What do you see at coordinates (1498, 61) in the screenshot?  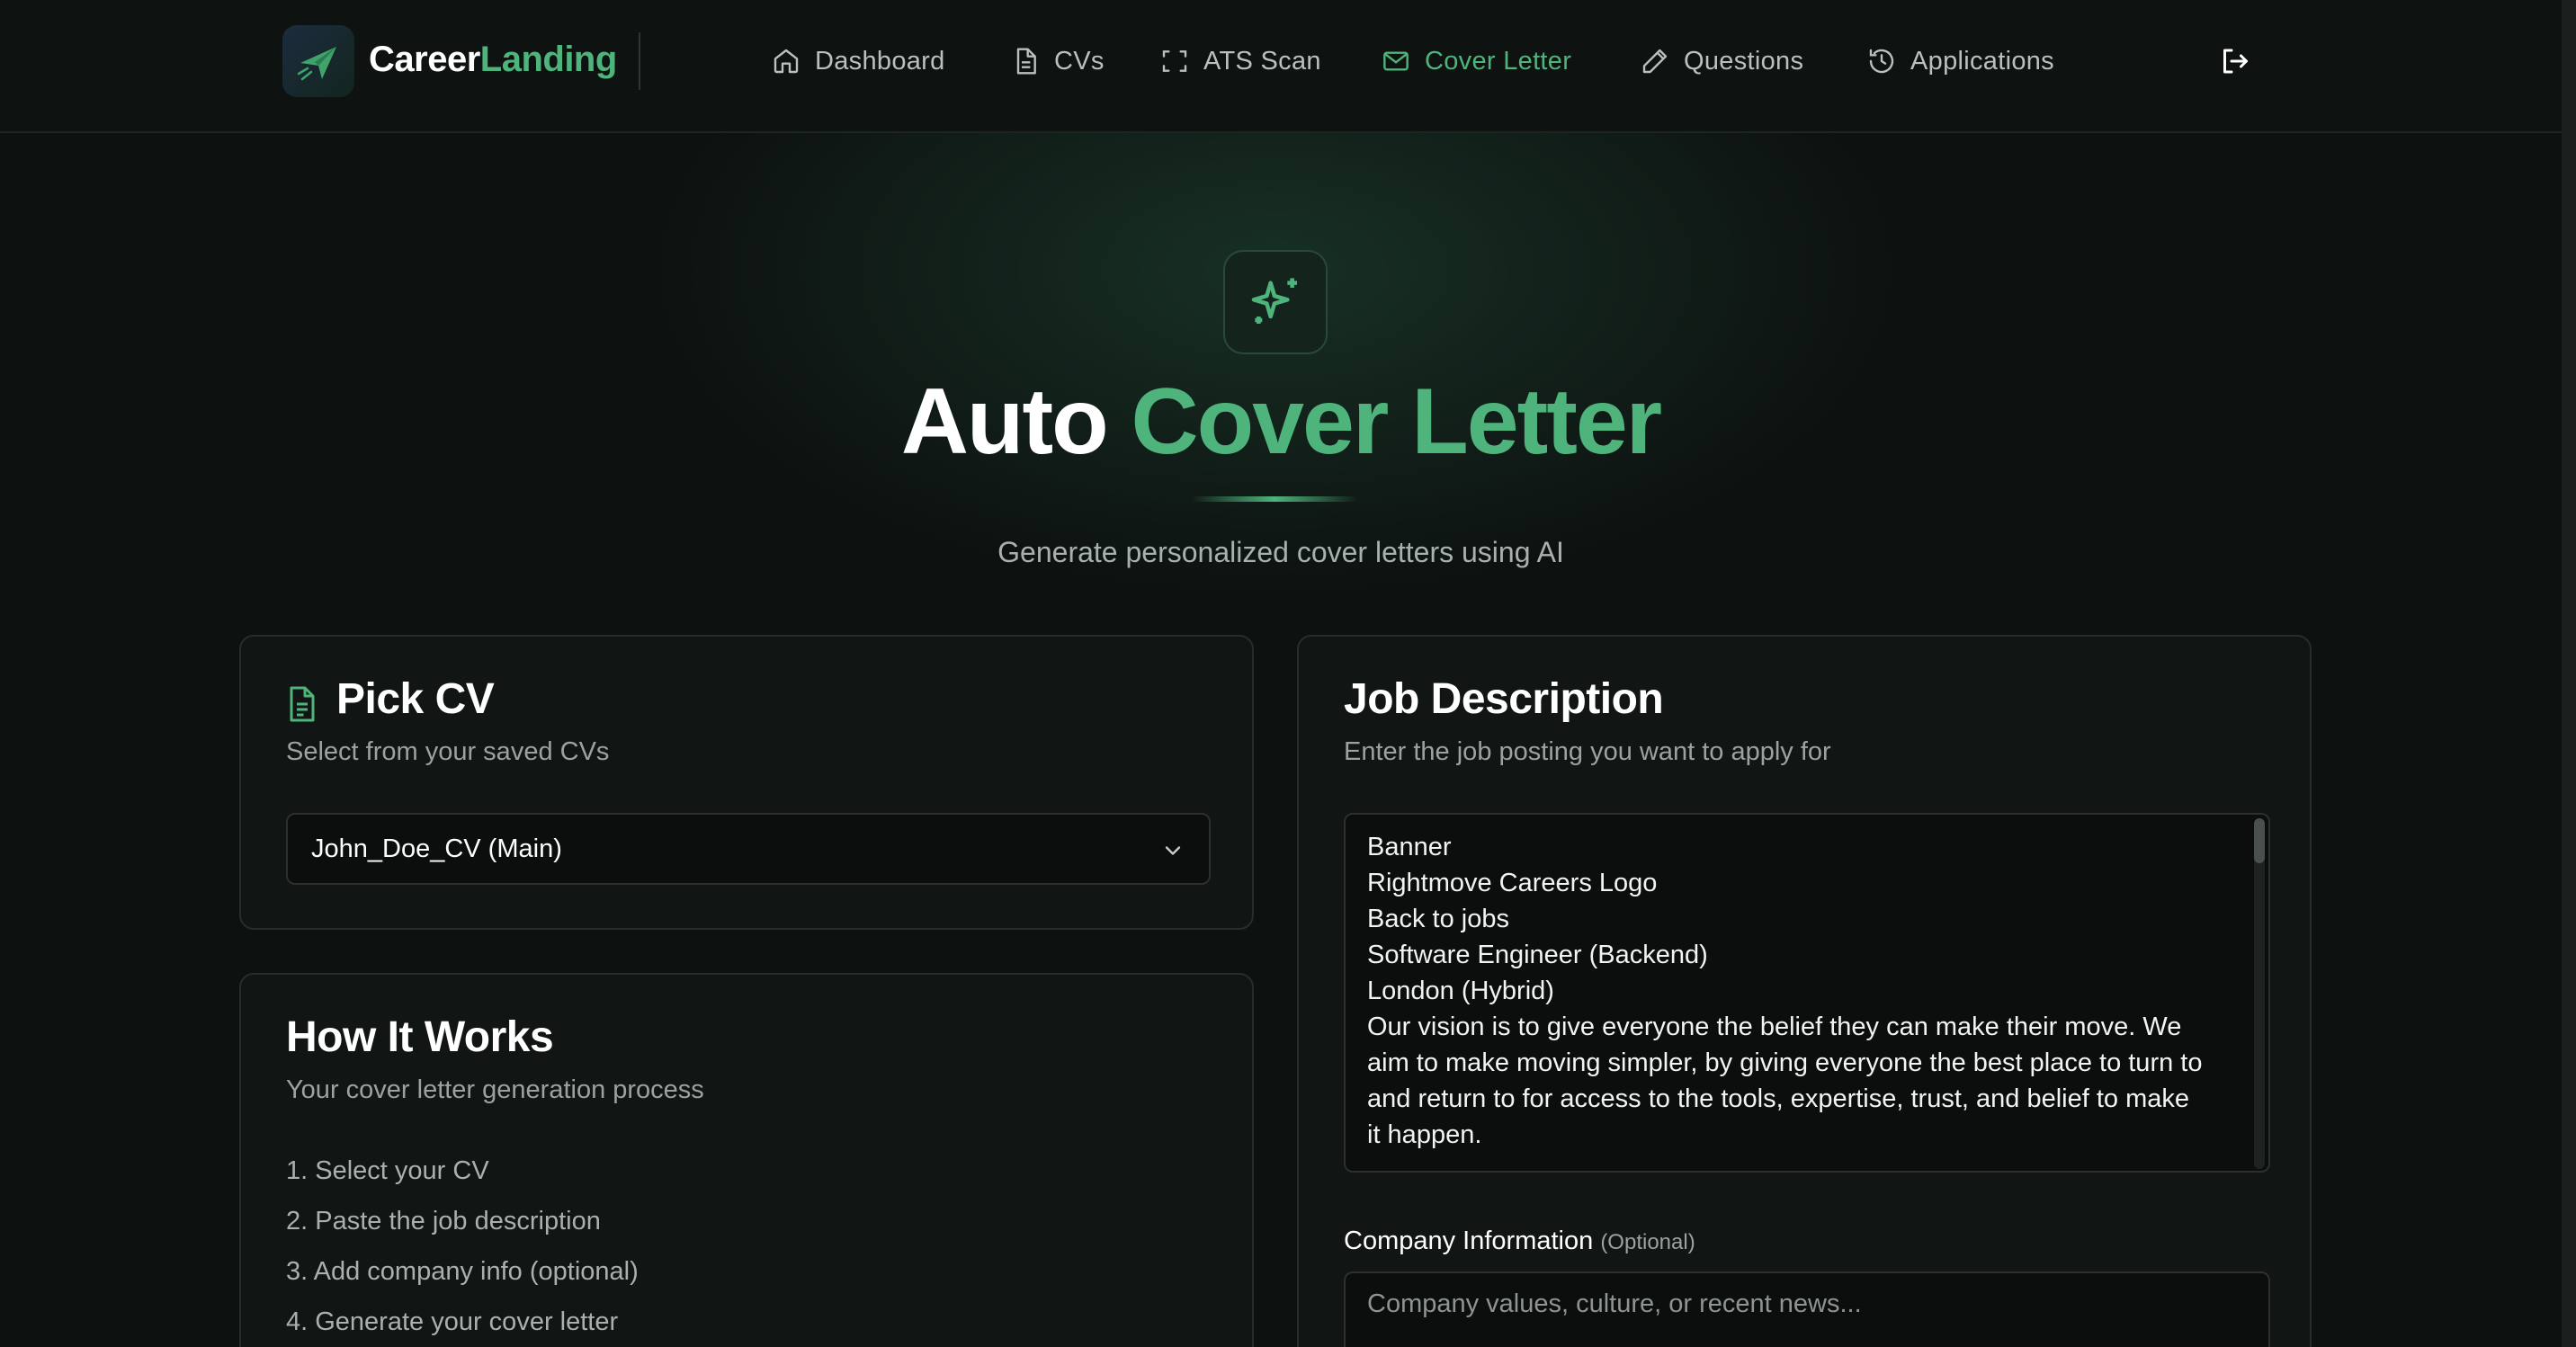 I see `nav-label-cover-letter: Cover Letter` at bounding box center [1498, 61].